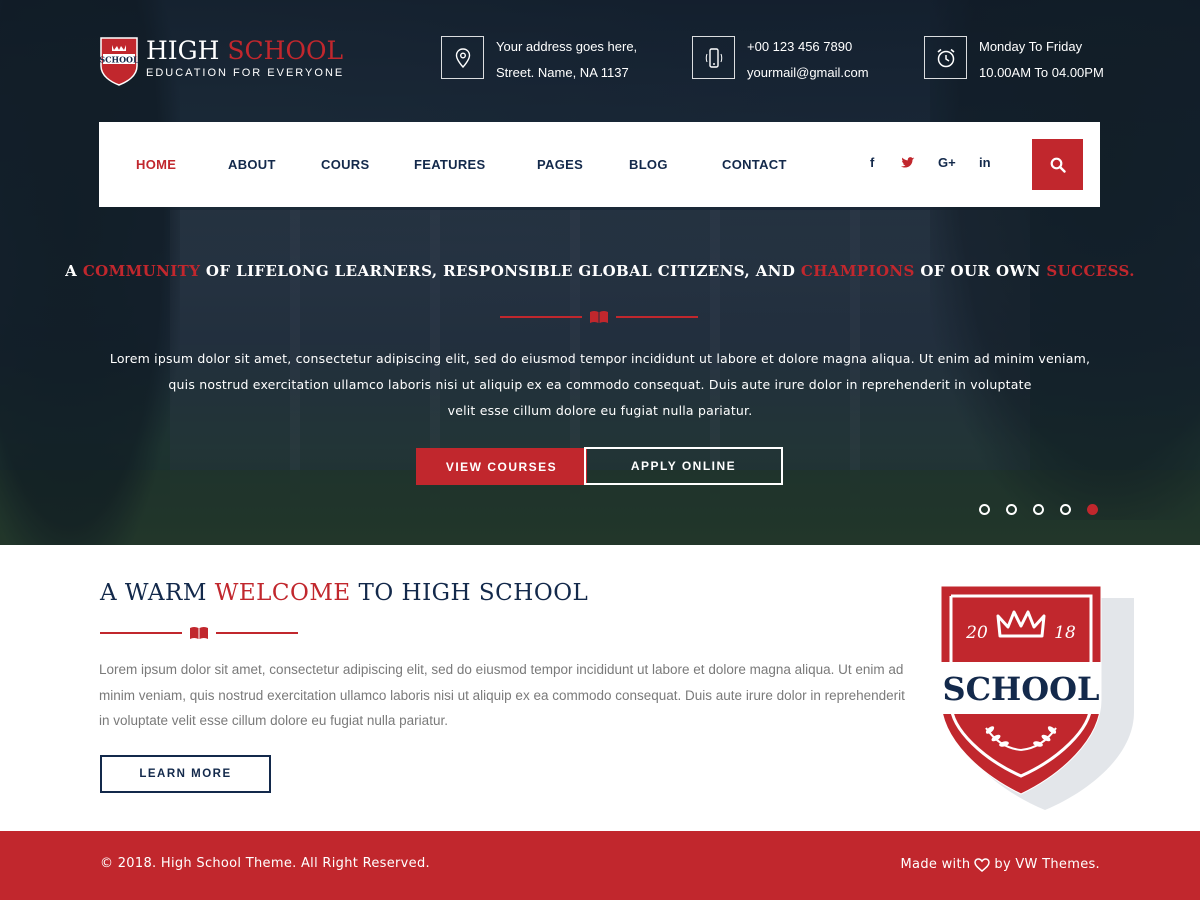  I want to click on phone-info: +00 123 456 7890 yourmail@gmail.com, so click(780, 61).